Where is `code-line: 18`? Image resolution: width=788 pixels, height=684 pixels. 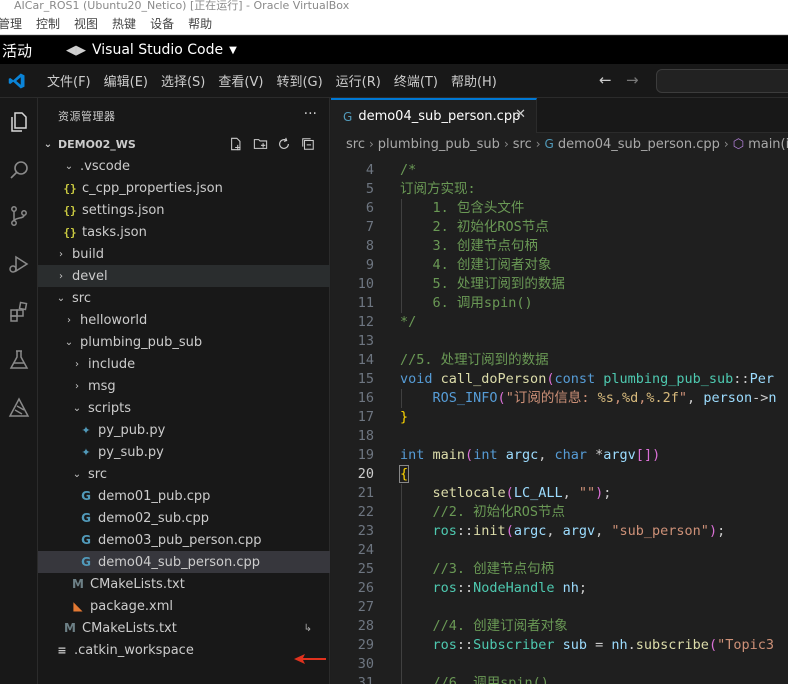
code-line: 18 is located at coordinates (559, 436).